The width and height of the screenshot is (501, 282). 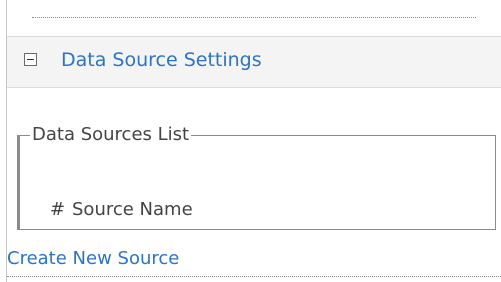 What do you see at coordinates (132, 209) in the screenshot?
I see `column-header-source-name: Source Name` at bounding box center [132, 209].